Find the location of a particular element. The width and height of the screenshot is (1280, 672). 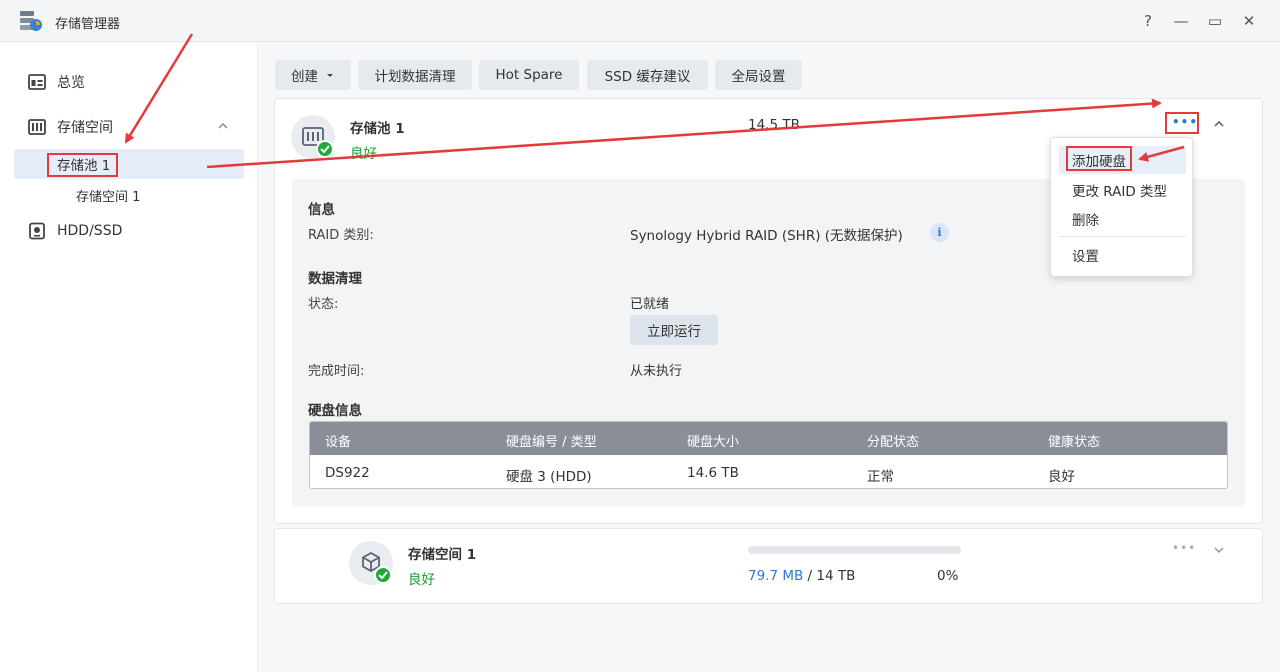

cell-disk-number: 硬盘 3 (HDD) is located at coordinates (549, 477).